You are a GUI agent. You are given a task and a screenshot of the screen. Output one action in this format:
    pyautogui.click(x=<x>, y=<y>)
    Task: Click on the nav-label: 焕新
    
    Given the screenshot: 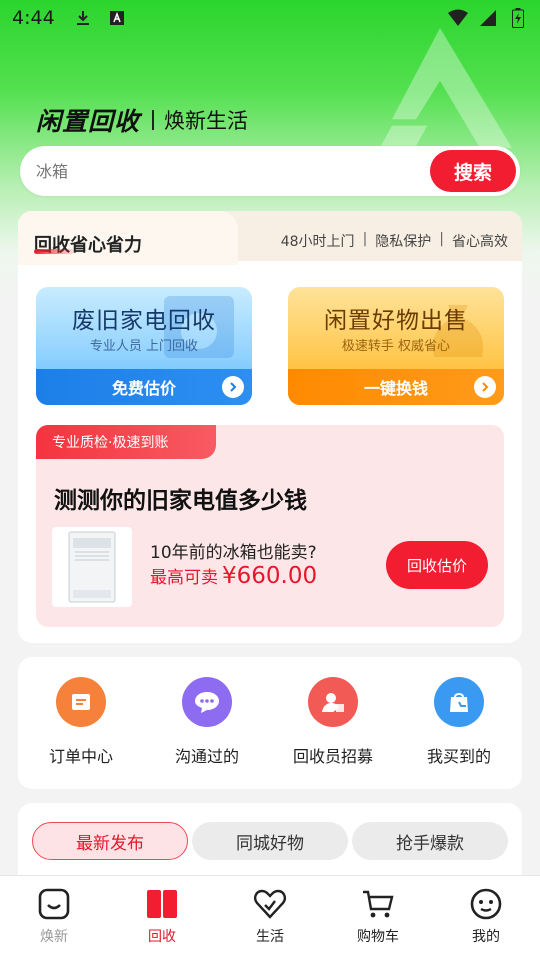 What is the action you would take?
    pyautogui.click(x=54, y=937)
    